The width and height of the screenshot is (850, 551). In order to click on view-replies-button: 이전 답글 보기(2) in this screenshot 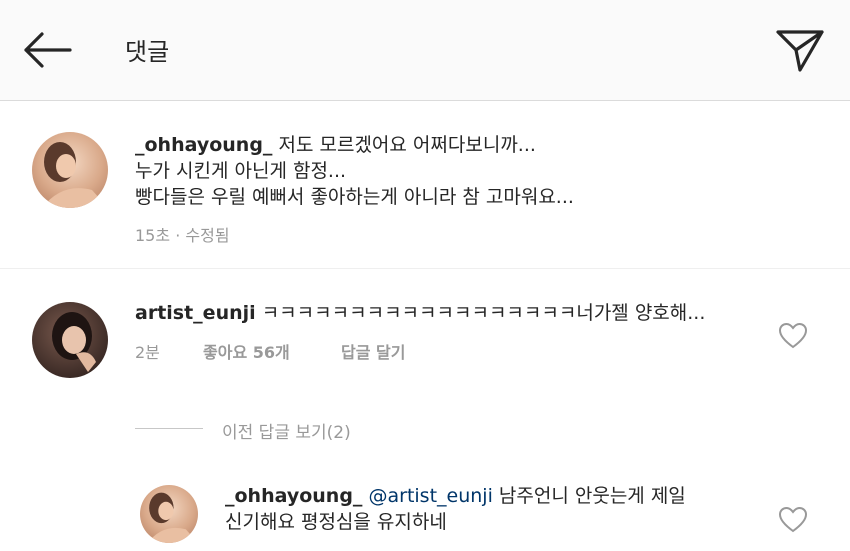, I will do `click(286, 430)`.